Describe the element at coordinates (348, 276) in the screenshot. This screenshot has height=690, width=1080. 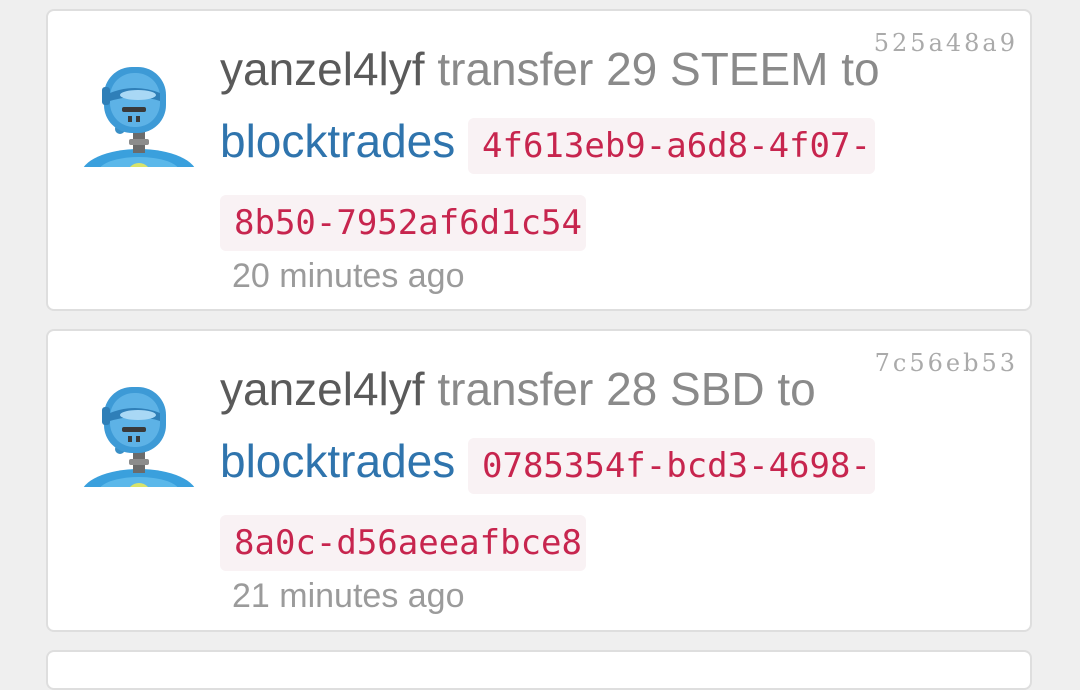
I see `timestamp: 20 minutes ago` at that location.